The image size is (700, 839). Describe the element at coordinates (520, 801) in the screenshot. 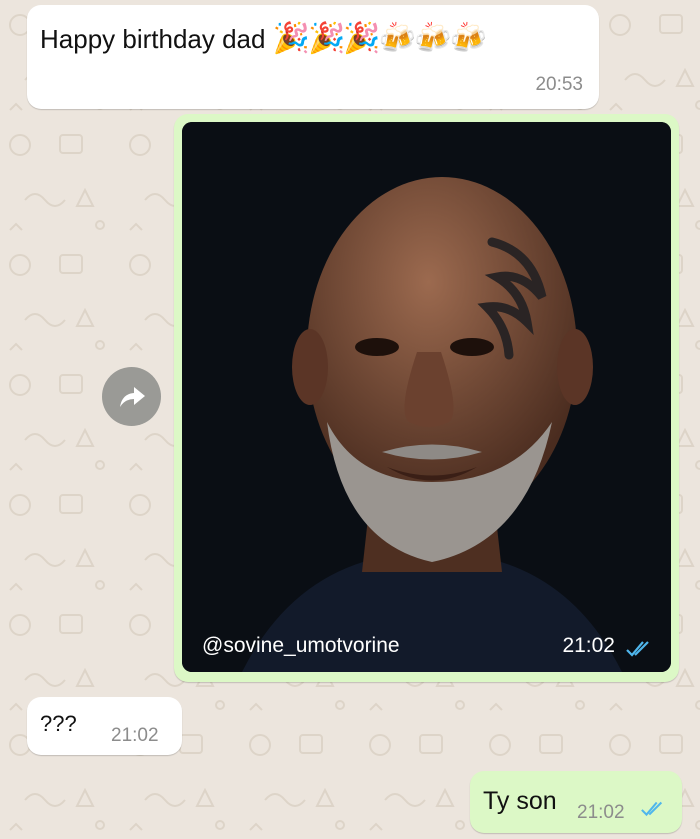

I see `message-text: Ty son` at that location.